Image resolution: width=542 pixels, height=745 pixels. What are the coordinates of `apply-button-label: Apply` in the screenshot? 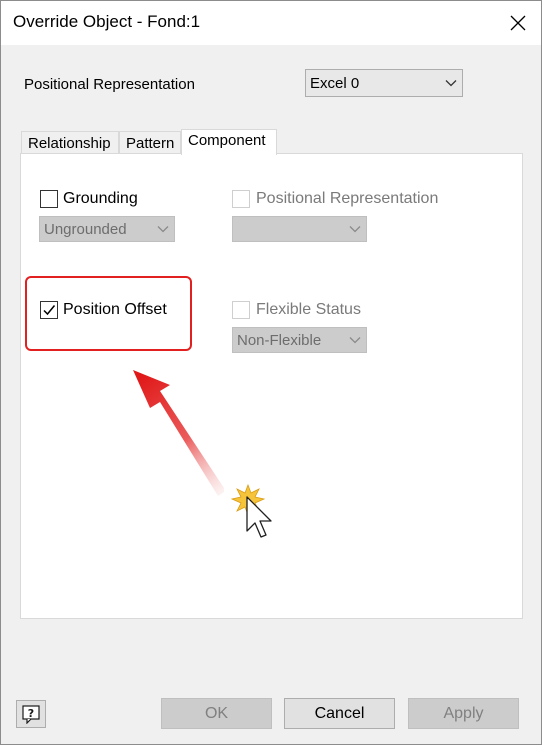 It's located at (463, 713).